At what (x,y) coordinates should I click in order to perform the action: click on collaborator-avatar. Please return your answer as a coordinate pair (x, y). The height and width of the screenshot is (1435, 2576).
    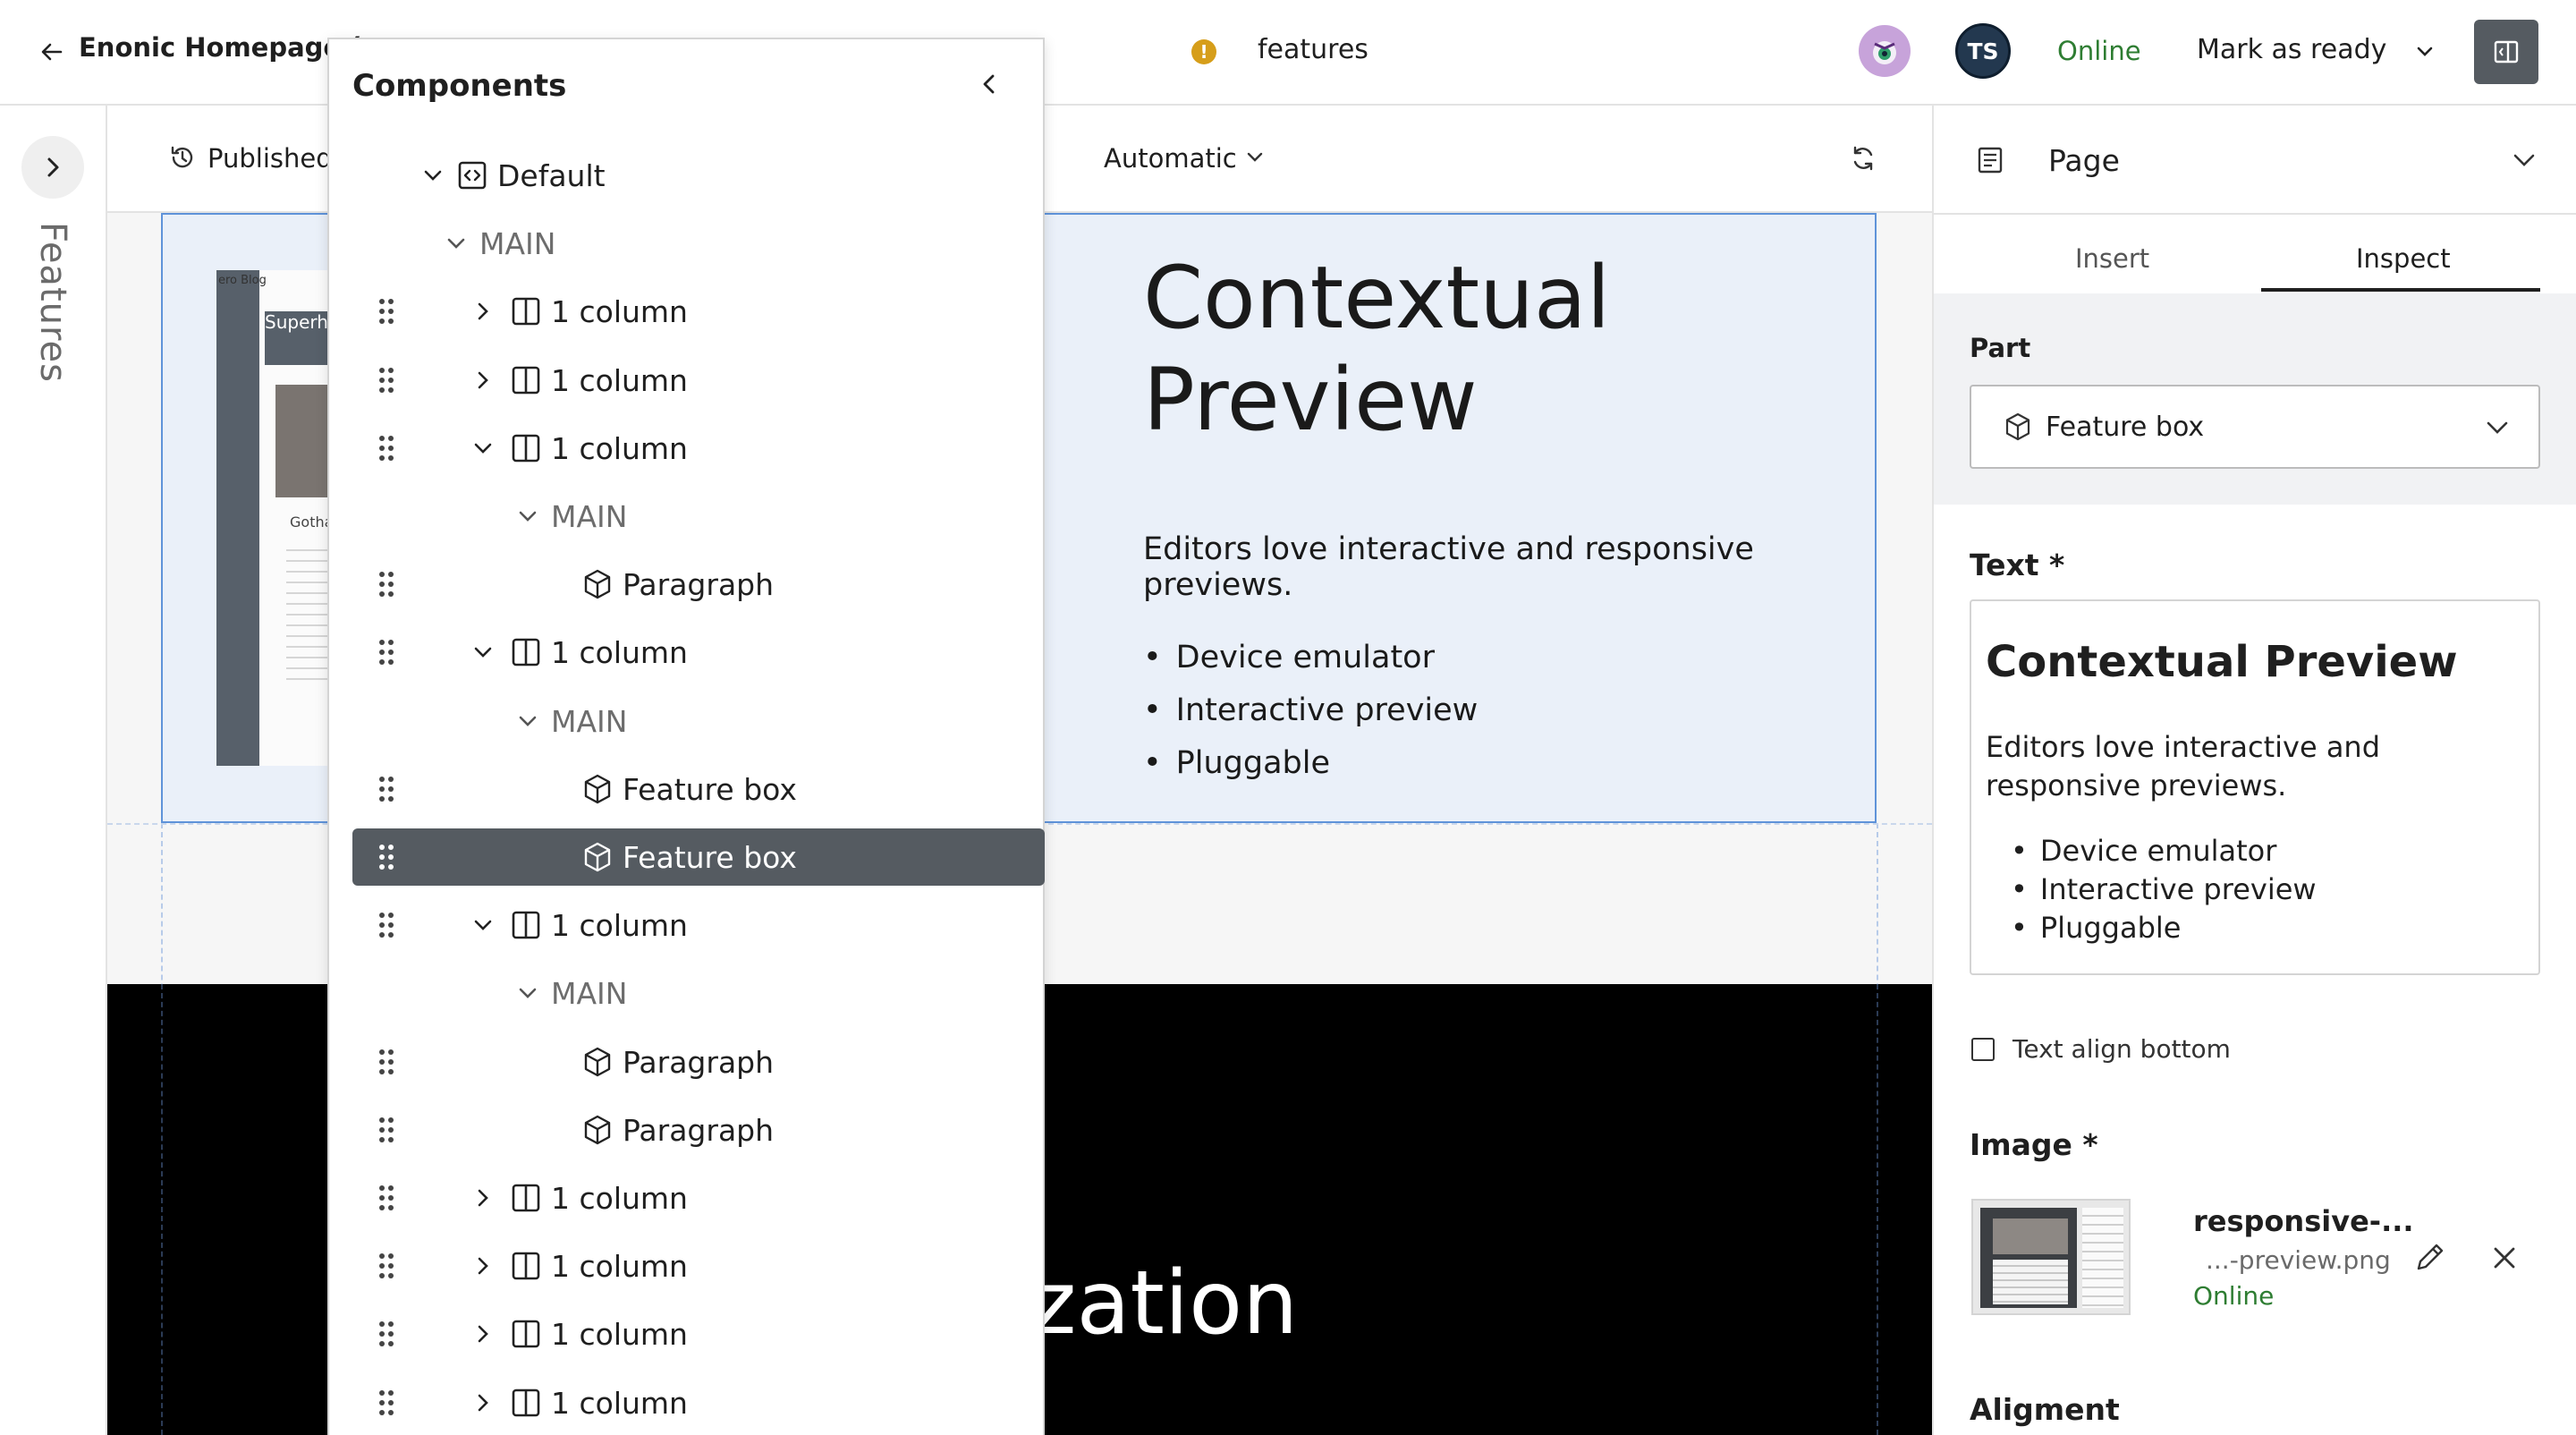
    Looking at the image, I should click on (1885, 51).